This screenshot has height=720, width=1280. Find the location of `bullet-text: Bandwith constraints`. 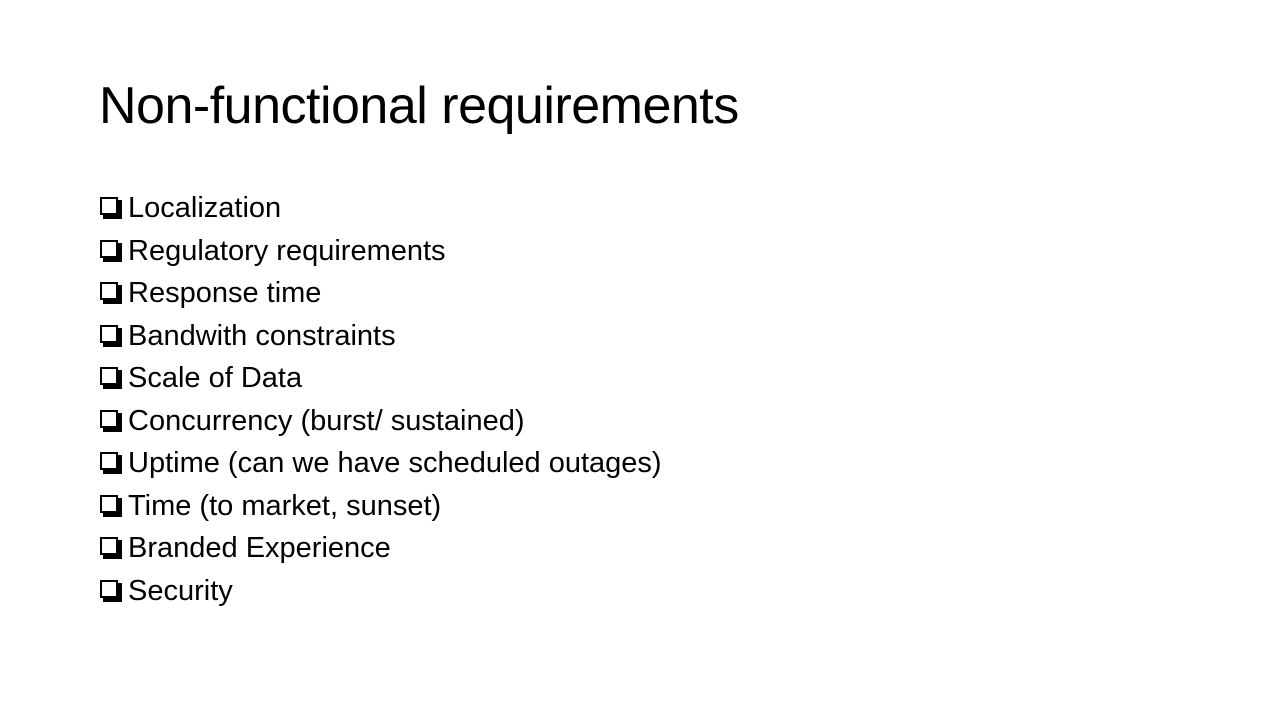

bullet-text: Bandwith constraints is located at coordinates (262, 335).